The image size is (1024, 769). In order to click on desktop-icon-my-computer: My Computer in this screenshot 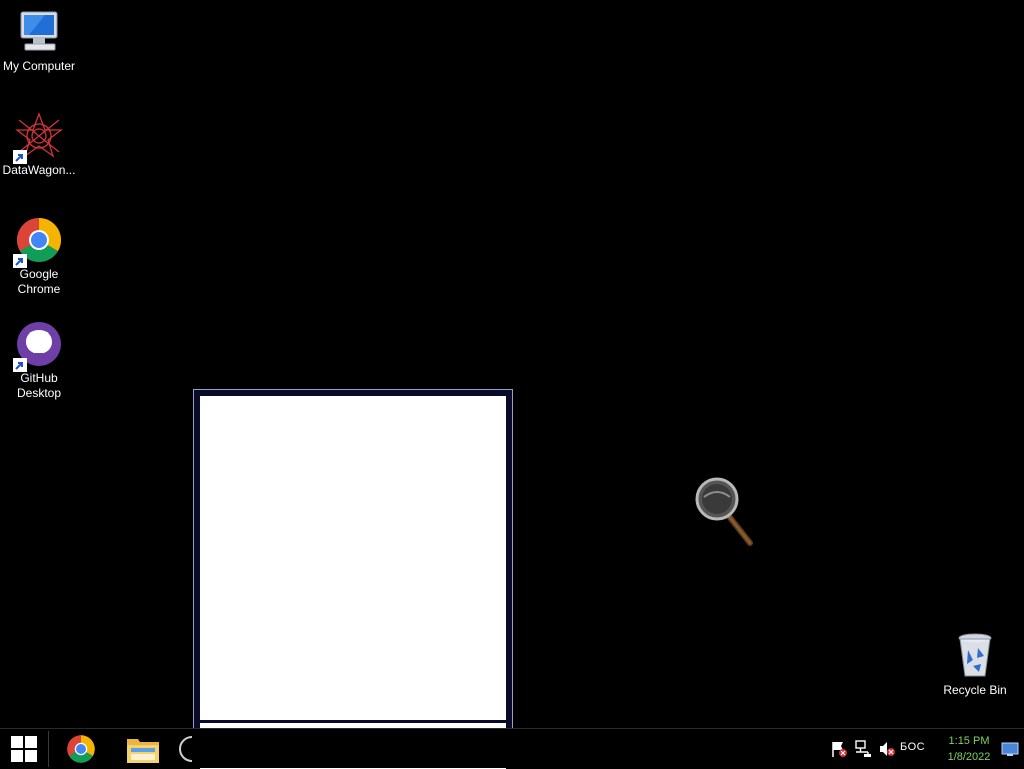, I will do `click(39, 41)`.